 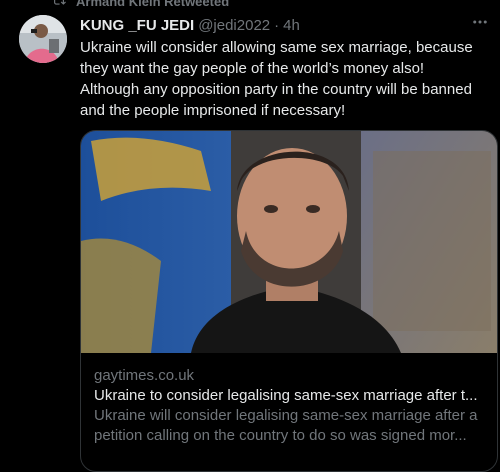 I want to click on retweet-indicator: Armand Klein Retweeted, so click(x=141, y=5).